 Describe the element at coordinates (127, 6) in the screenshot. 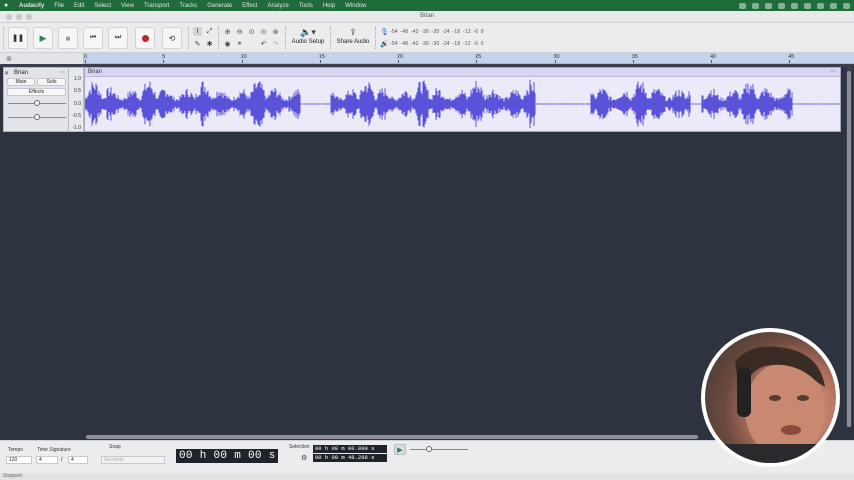

I see `menu-item-view: View` at that location.